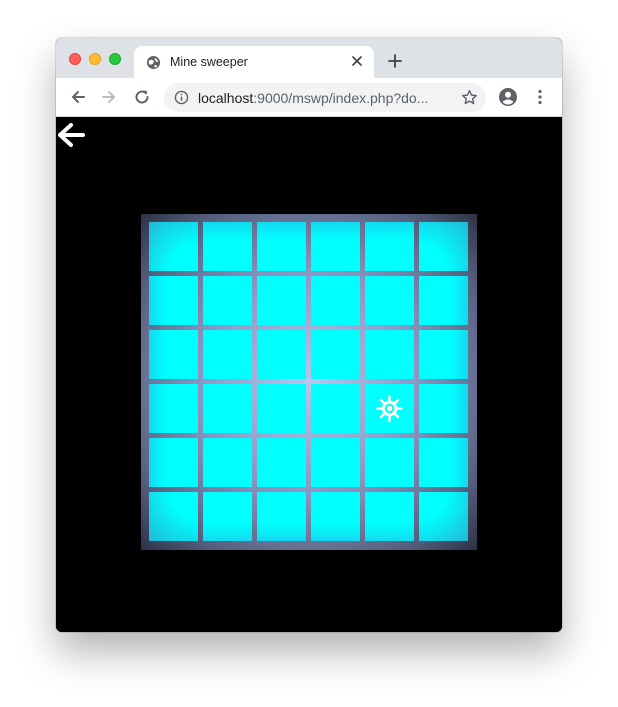  I want to click on arrow-left-icon, so click(71, 135).